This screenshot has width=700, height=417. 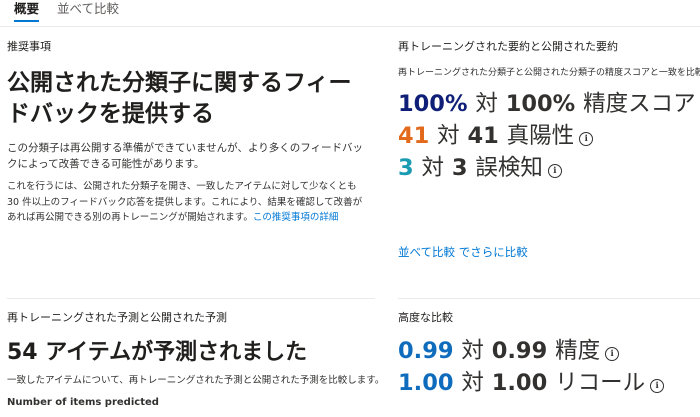 What do you see at coordinates (350, 26) in the screenshot?
I see `tab-divider` at bounding box center [350, 26].